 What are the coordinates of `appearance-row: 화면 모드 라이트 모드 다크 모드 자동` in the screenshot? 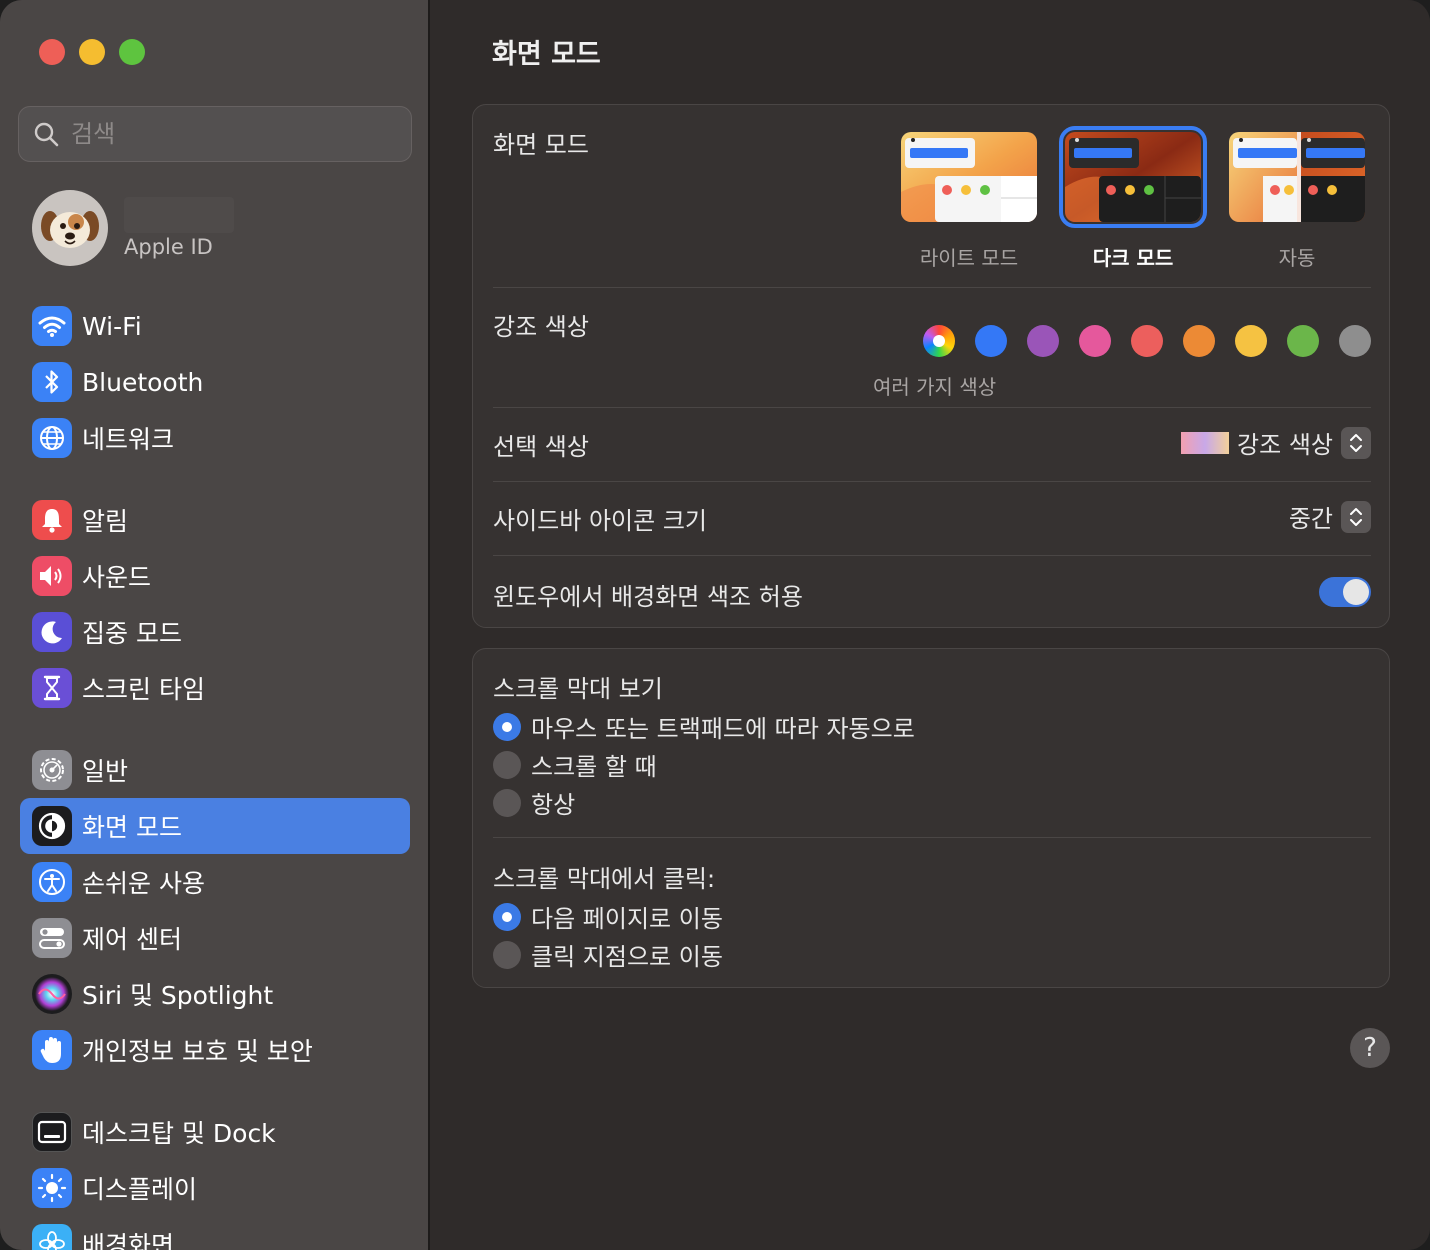 It's located at (932, 205).